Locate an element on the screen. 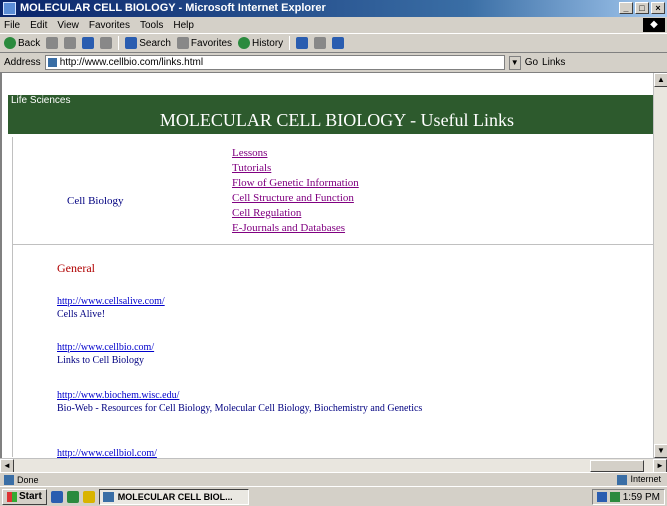  home-button is located at coordinates (106, 43).